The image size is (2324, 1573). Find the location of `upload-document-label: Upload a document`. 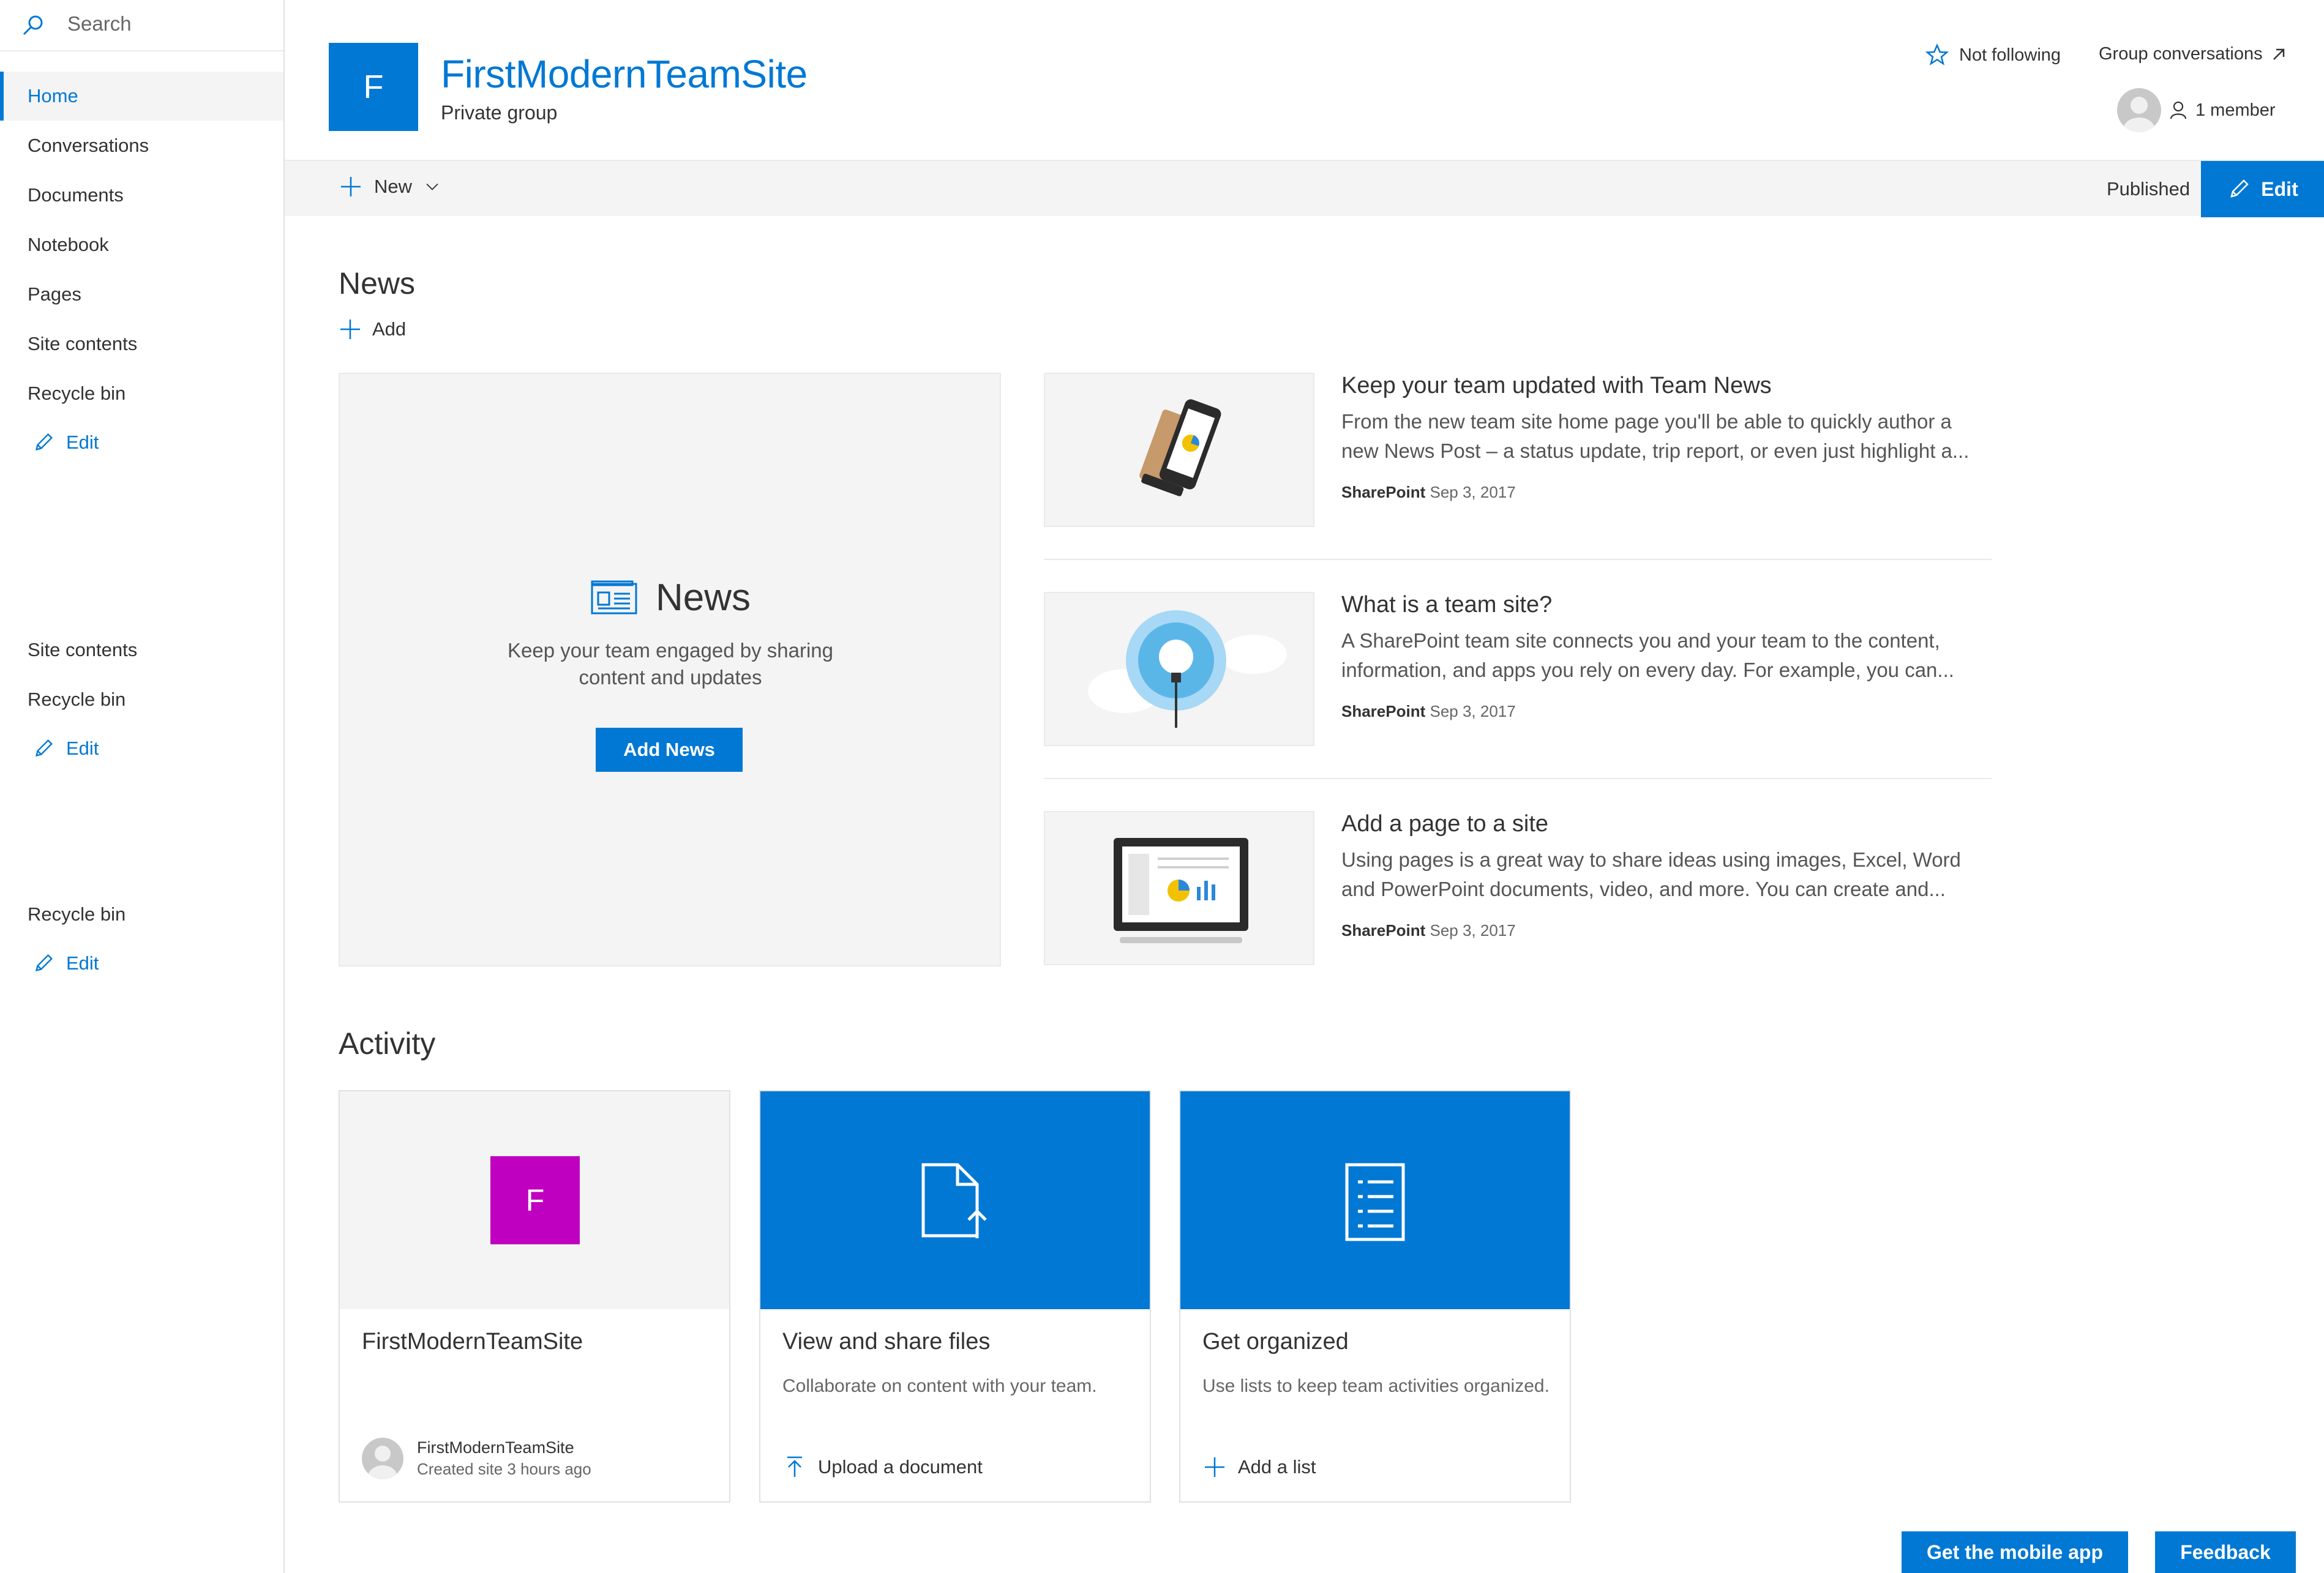

upload-document-label: Upload a document is located at coordinates (900, 1467).